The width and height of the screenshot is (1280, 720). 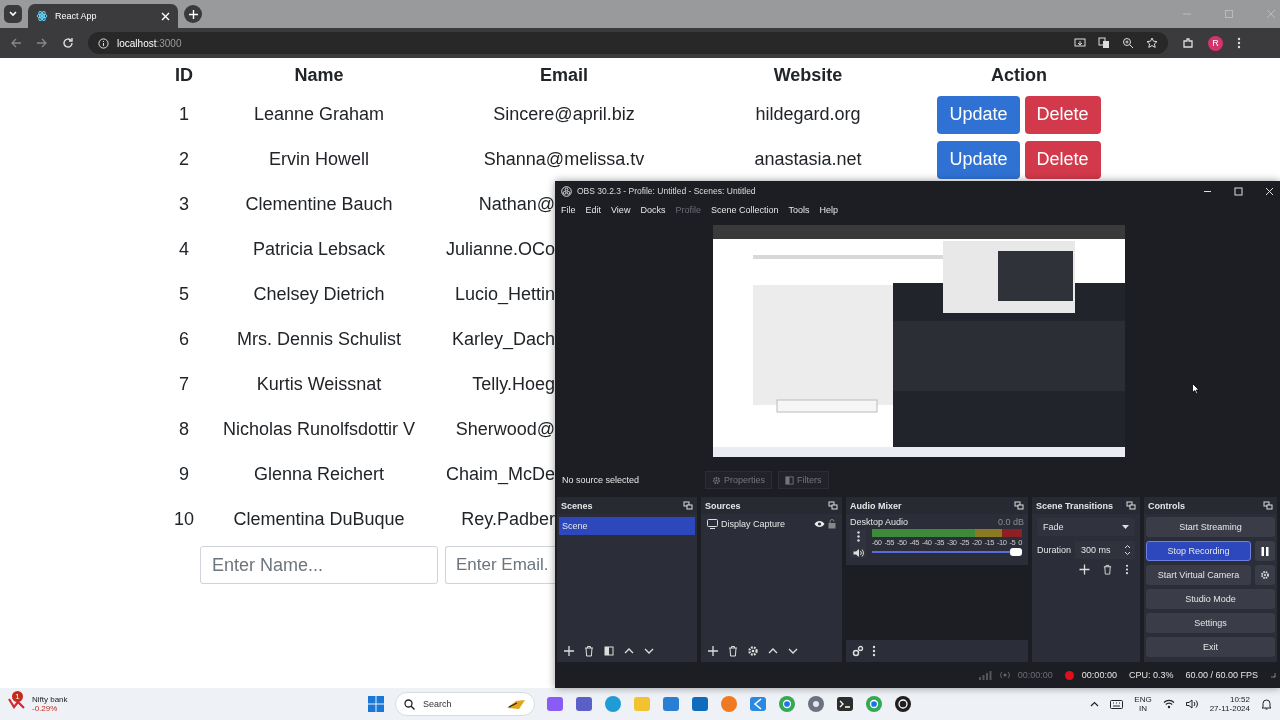 What do you see at coordinates (1210, 527) in the screenshot?
I see `control-button: Start Streaming` at bounding box center [1210, 527].